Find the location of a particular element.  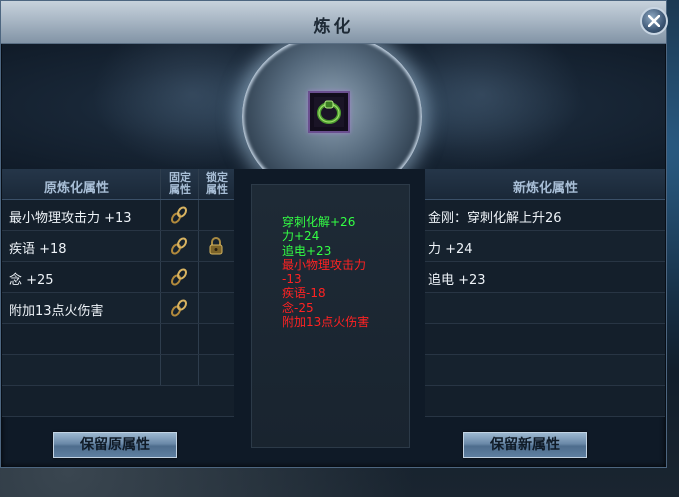

fixed-header-line2: 属性 is located at coordinates (180, 189).